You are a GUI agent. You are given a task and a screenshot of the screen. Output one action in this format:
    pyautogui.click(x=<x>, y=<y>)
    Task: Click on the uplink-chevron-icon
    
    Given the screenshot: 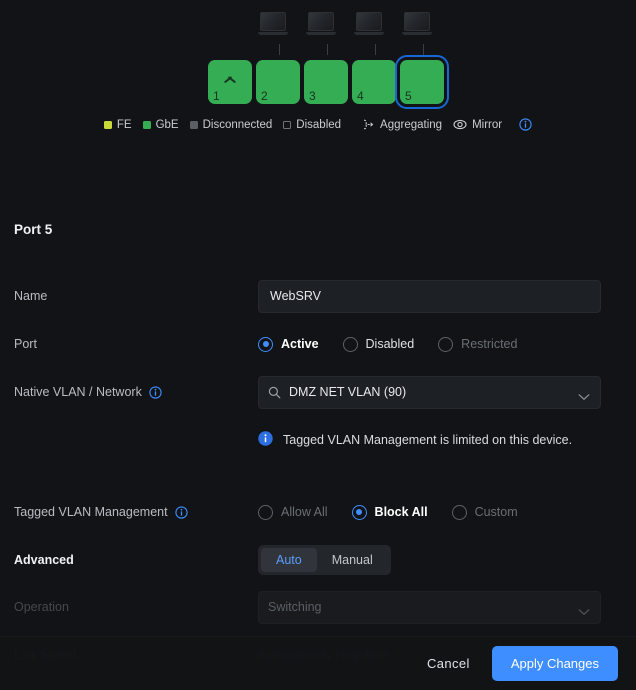 What is the action you would take?
    pyautogui.click(x=230, y=76)
    